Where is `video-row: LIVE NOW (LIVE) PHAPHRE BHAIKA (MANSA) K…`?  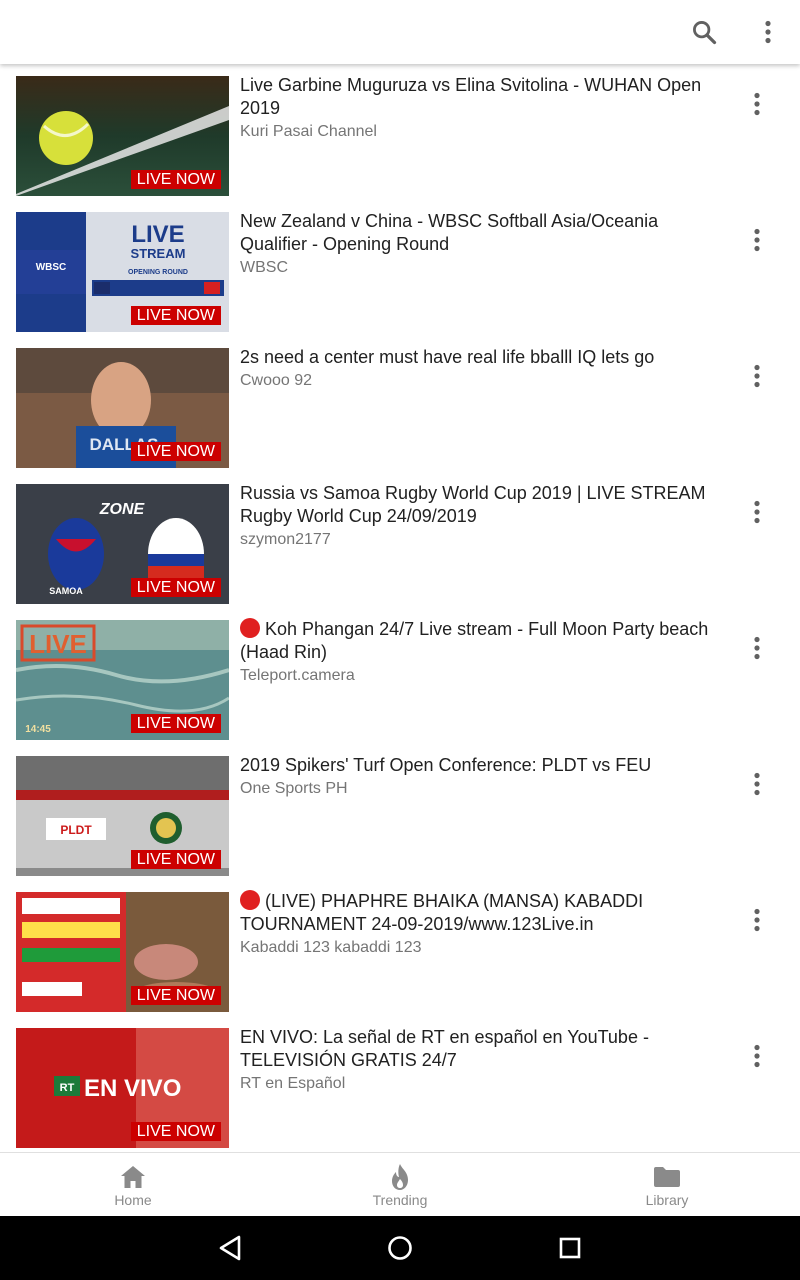
video-row: LIVE NOW (LIVE) PHAPHRE BHAIKA (MANSA) K… is located at coordinates (400, 948).